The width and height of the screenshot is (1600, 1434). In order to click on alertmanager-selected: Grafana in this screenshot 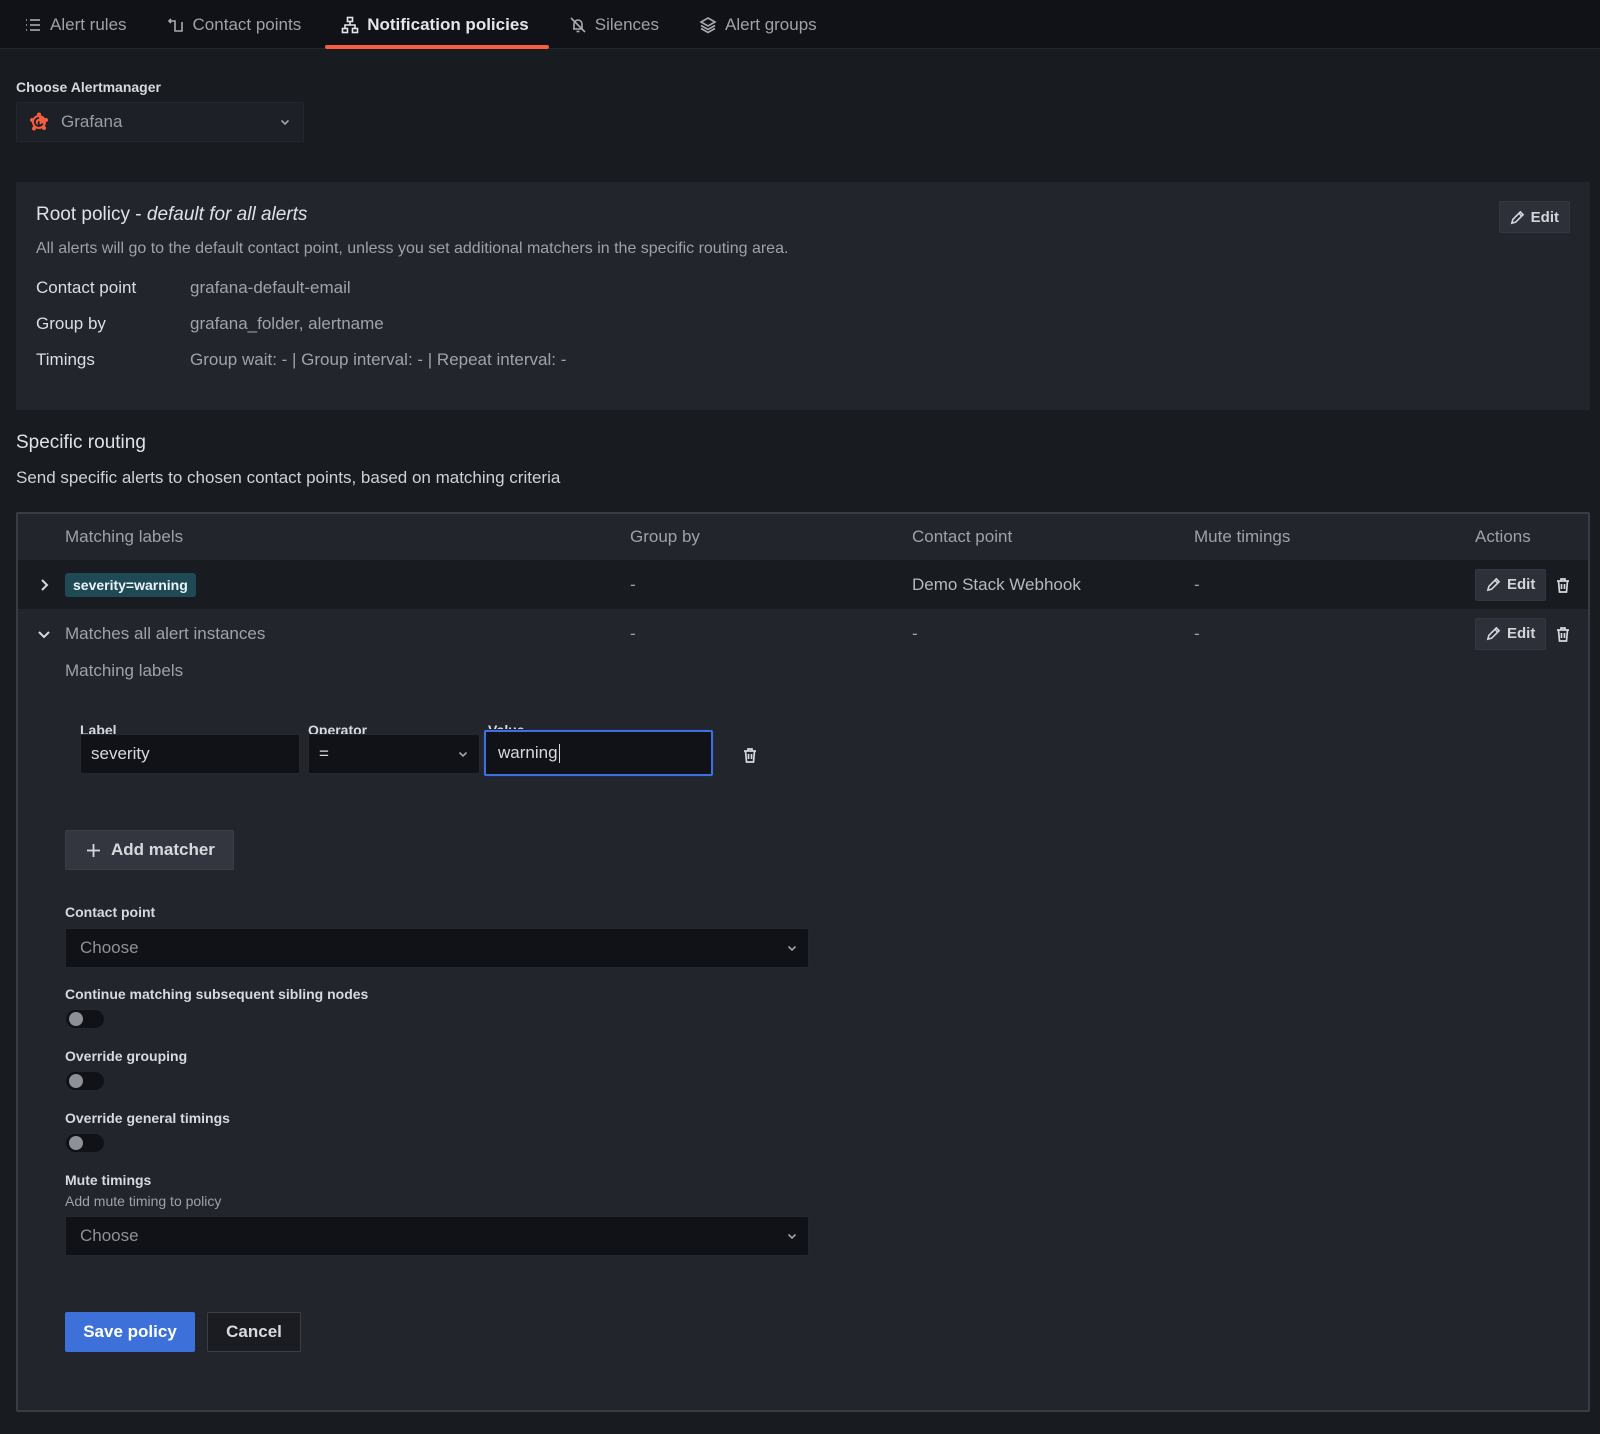, I will do `click(92, 121)`.